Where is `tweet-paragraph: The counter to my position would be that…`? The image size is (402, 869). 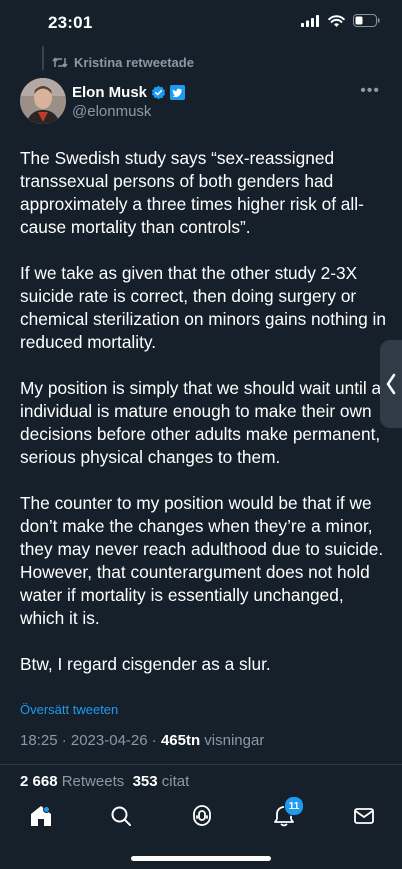 tweet-paragraph: The counter to my position would be that… is located at coordinates (202, 560).